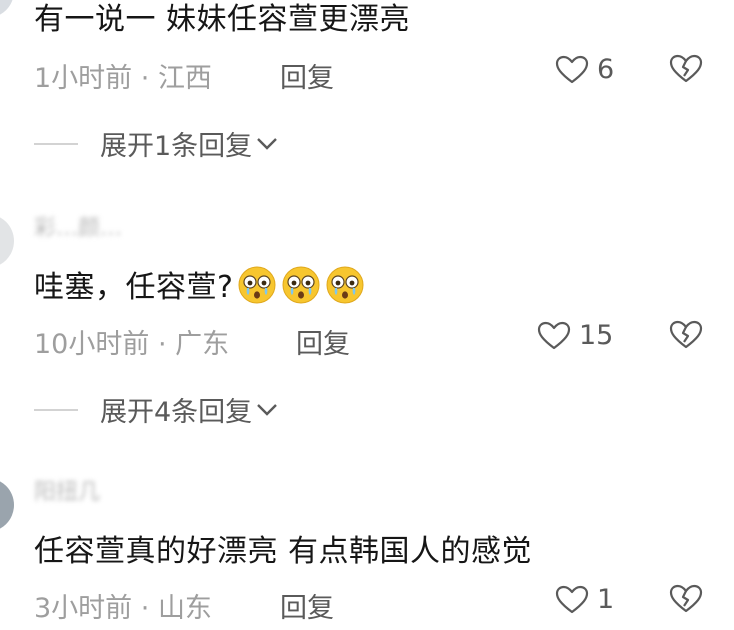 Image resolution: width=734 pixels, height=630 pixels. I want to click on like-button: 15, so click(575, 335).